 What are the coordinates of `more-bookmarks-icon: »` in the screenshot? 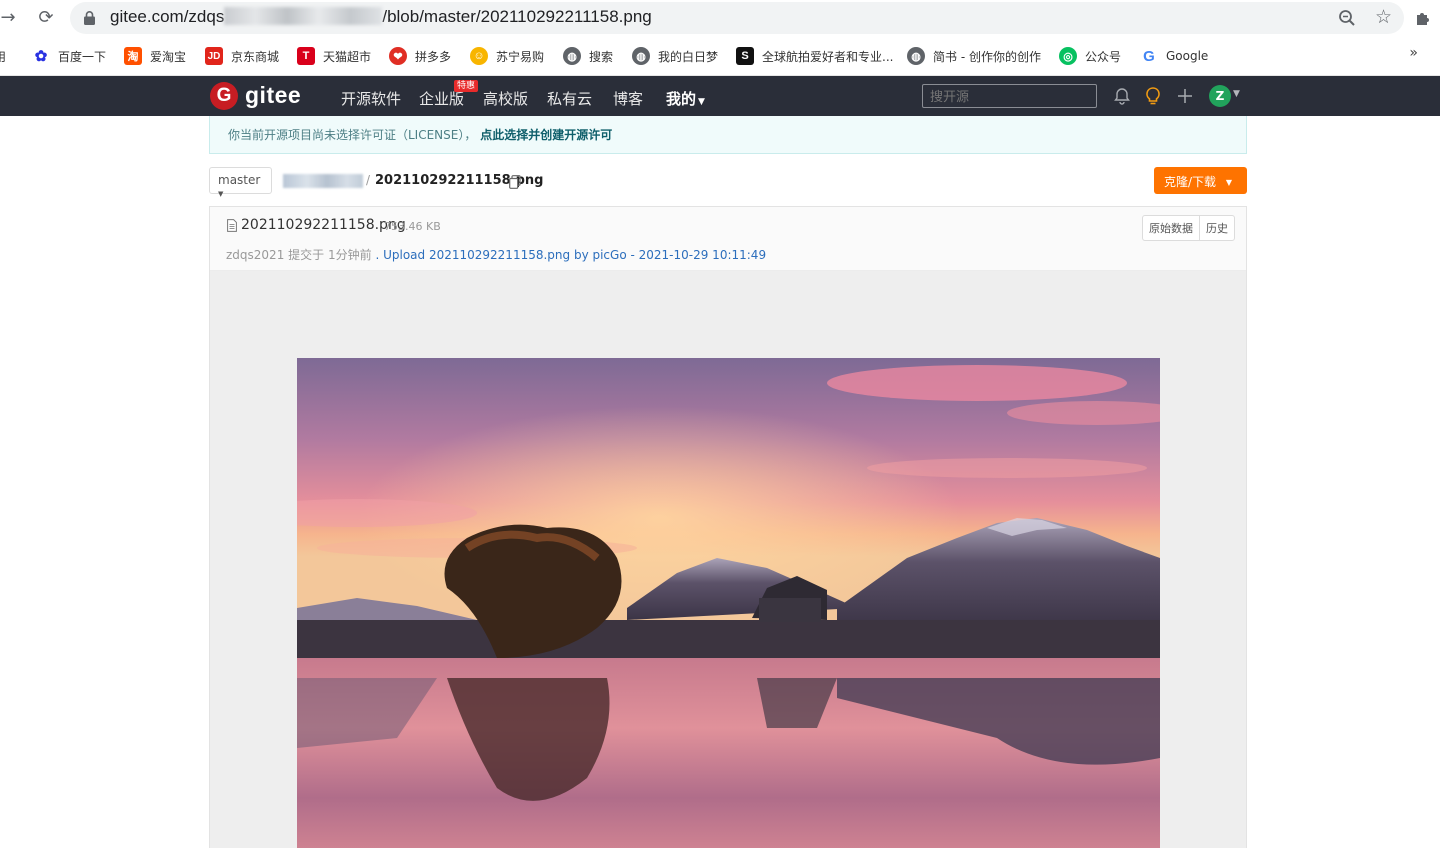 It's located at (1413, 53).